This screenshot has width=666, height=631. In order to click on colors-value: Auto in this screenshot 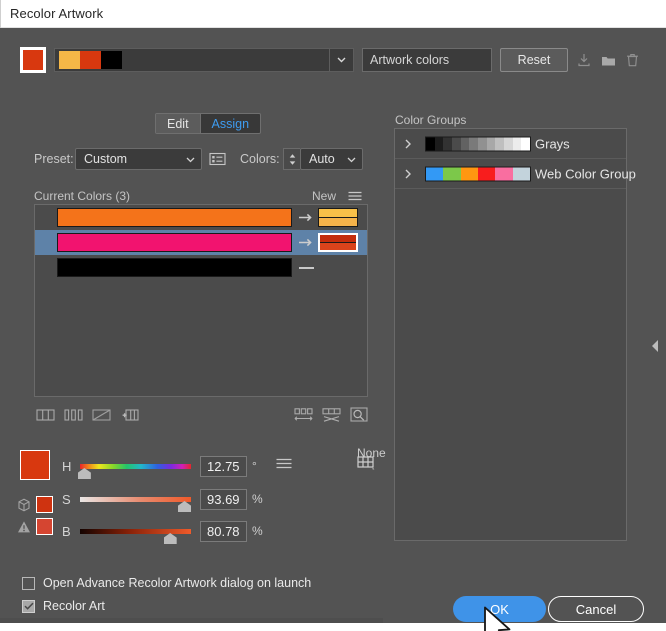, I will do `click(322, 159)`.